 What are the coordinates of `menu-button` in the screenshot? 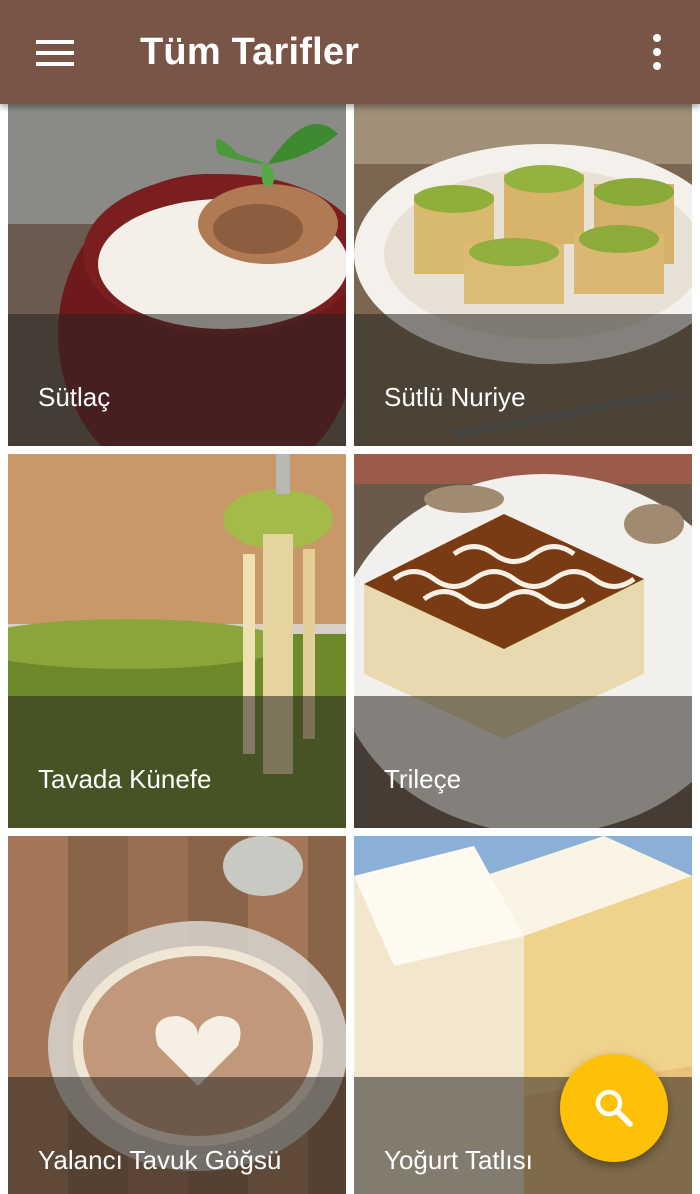 It's located at (54, 52).